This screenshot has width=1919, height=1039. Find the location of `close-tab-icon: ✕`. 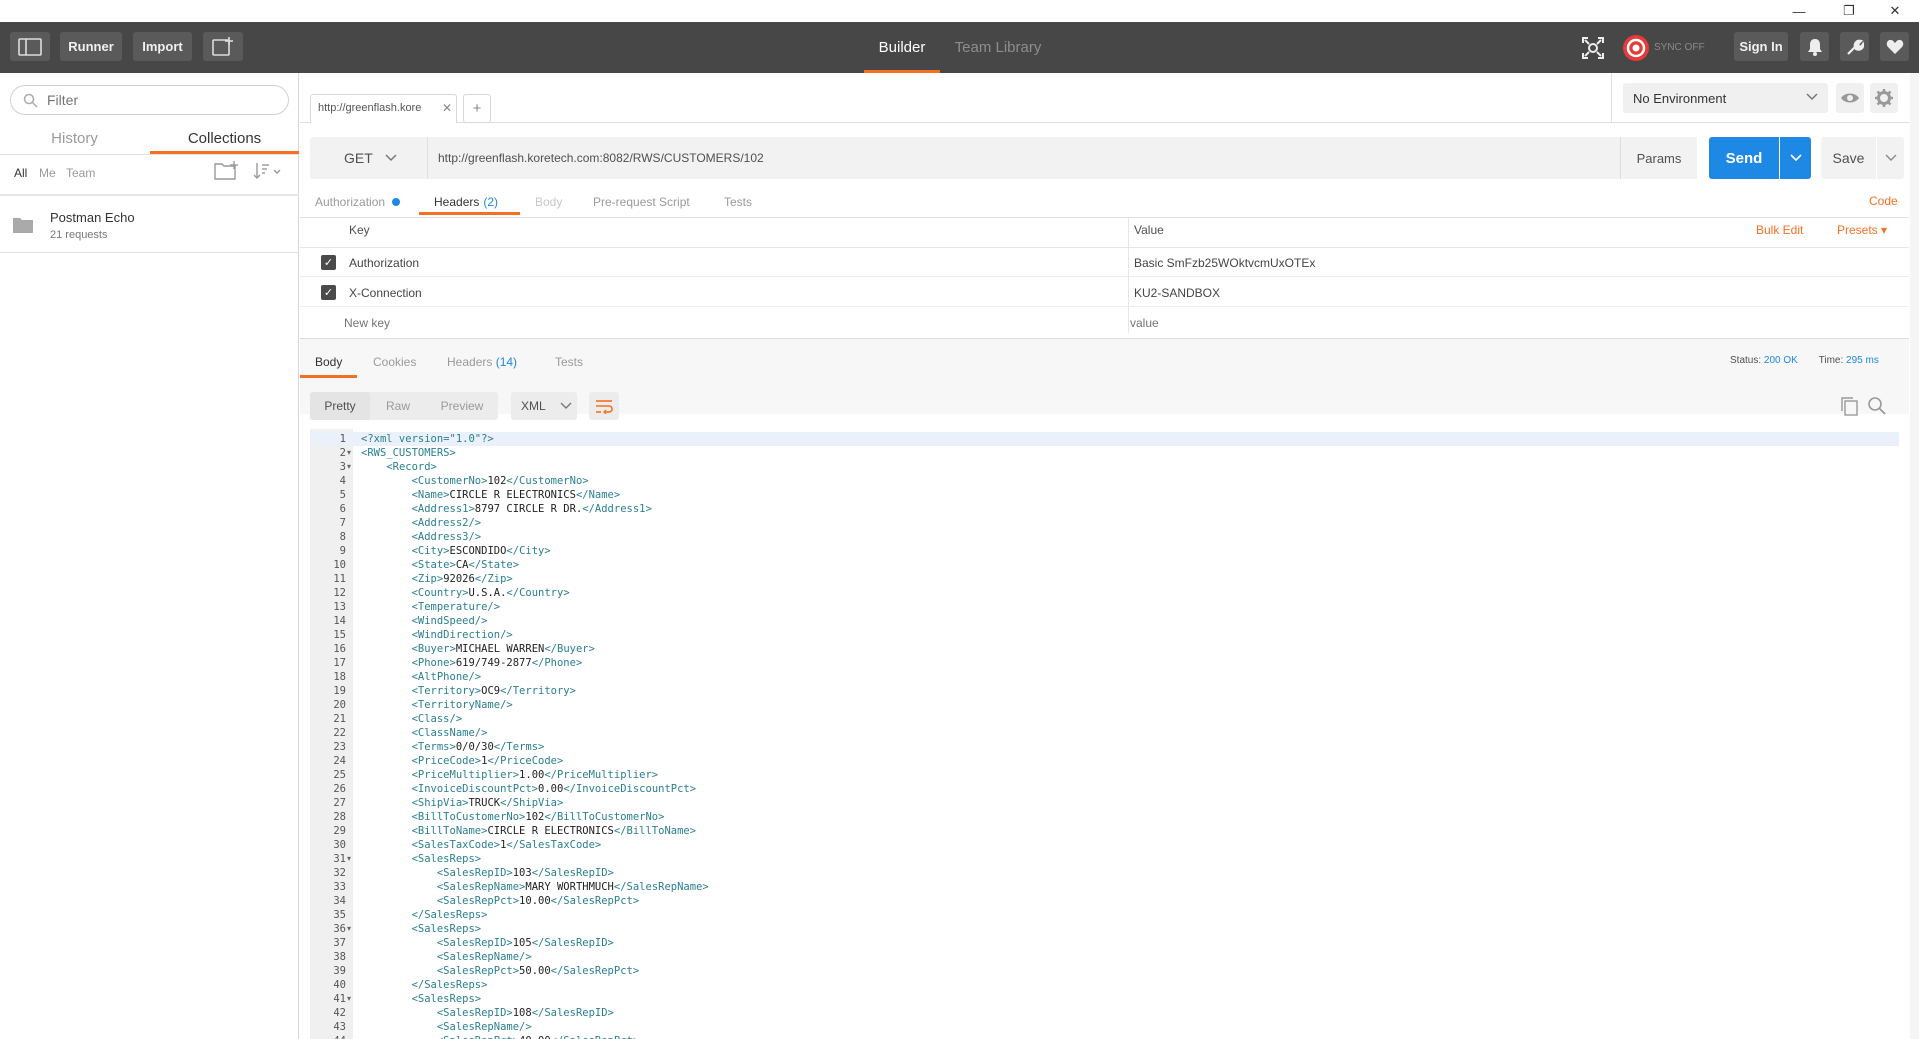

close-tab-icon: ✕ is located at coordinates (447, 108).